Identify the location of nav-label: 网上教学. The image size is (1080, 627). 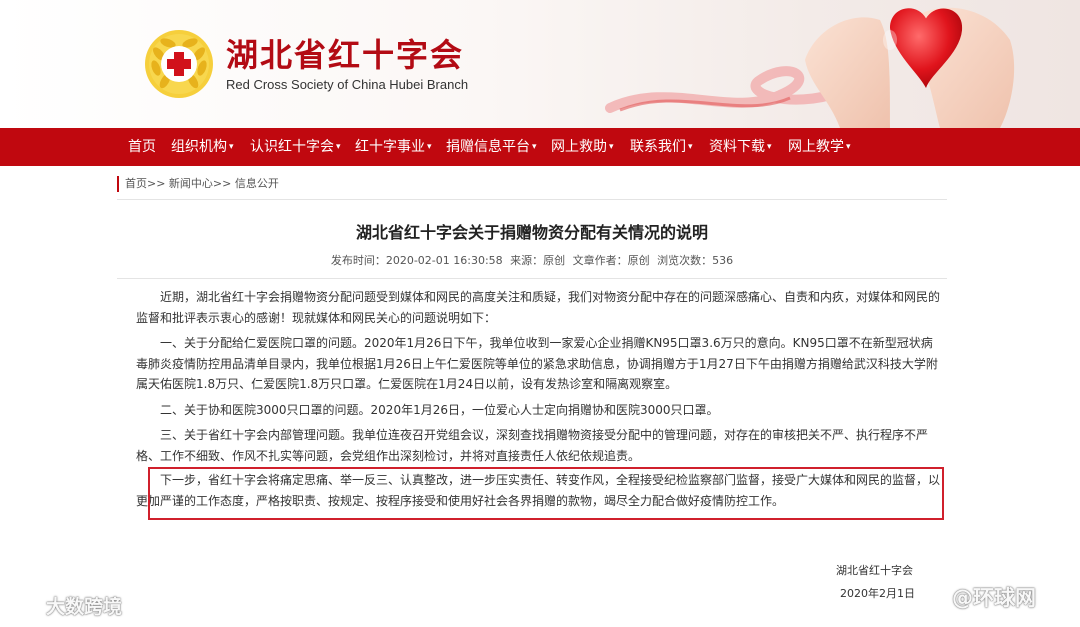
(816, 147).